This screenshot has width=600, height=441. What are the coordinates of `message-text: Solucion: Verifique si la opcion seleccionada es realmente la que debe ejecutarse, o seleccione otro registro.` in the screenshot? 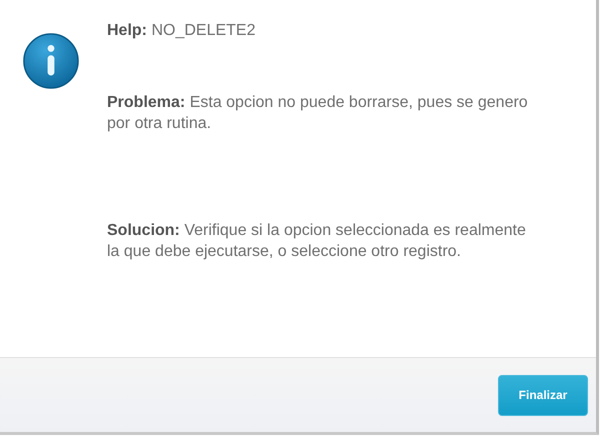 It's located at (317, 241).